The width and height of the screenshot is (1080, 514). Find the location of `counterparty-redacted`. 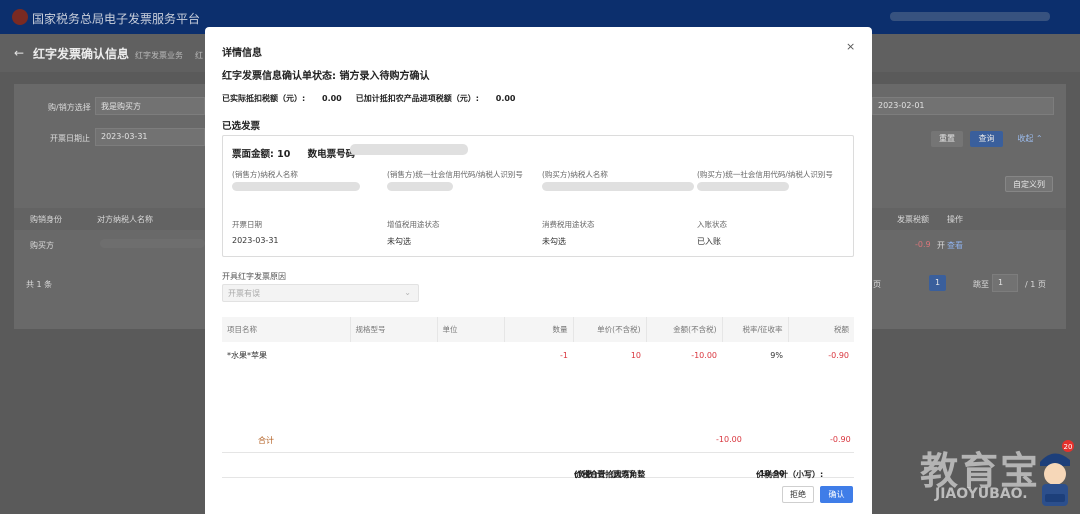

counterparty-redacted is located at coordinates (152, 243).